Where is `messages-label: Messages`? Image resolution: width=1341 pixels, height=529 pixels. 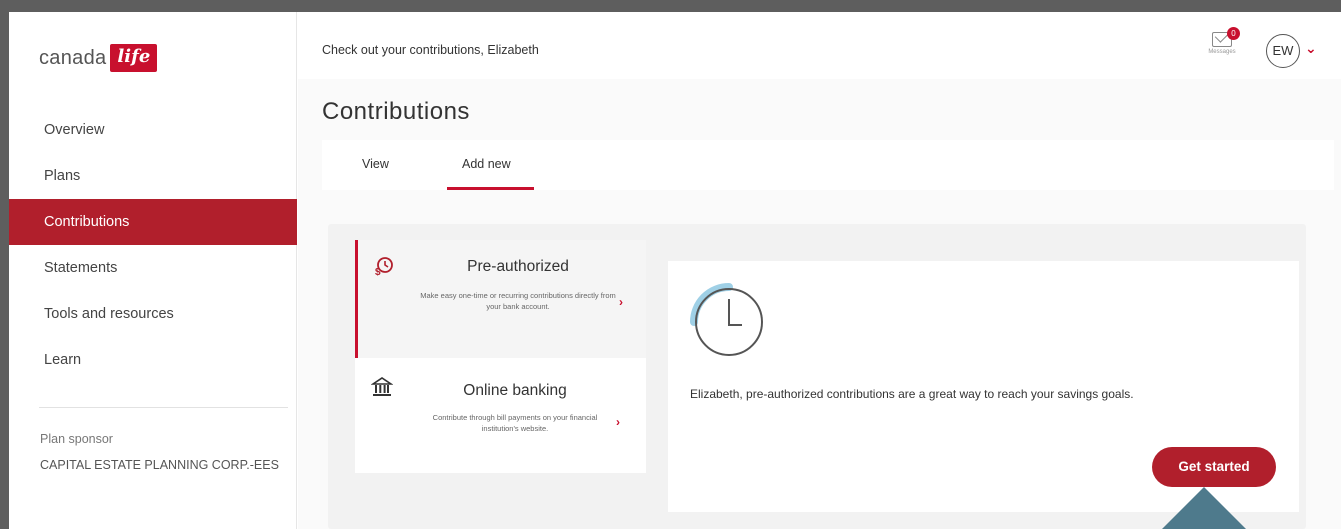
messages-label: Messages is located at coordinates (1222, 52).